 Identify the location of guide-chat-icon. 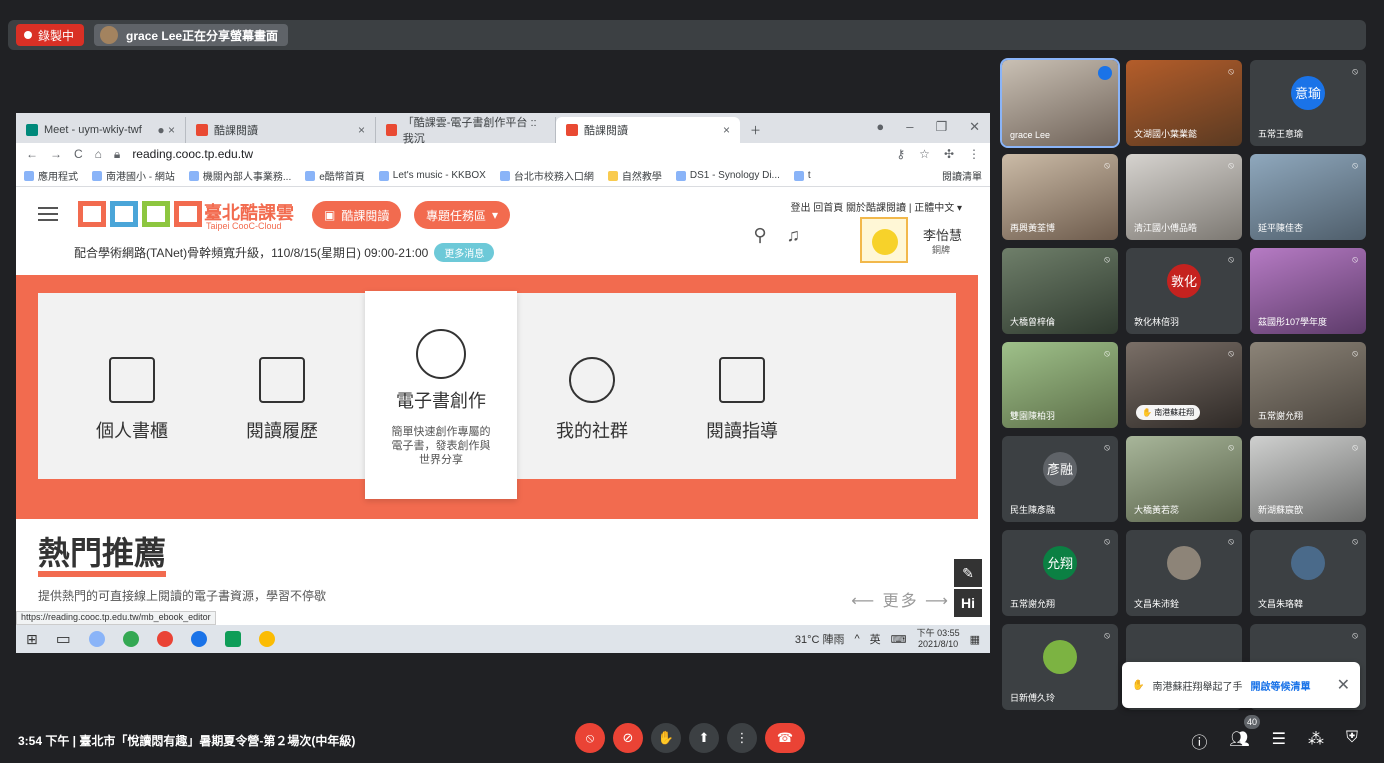
(742, 380).